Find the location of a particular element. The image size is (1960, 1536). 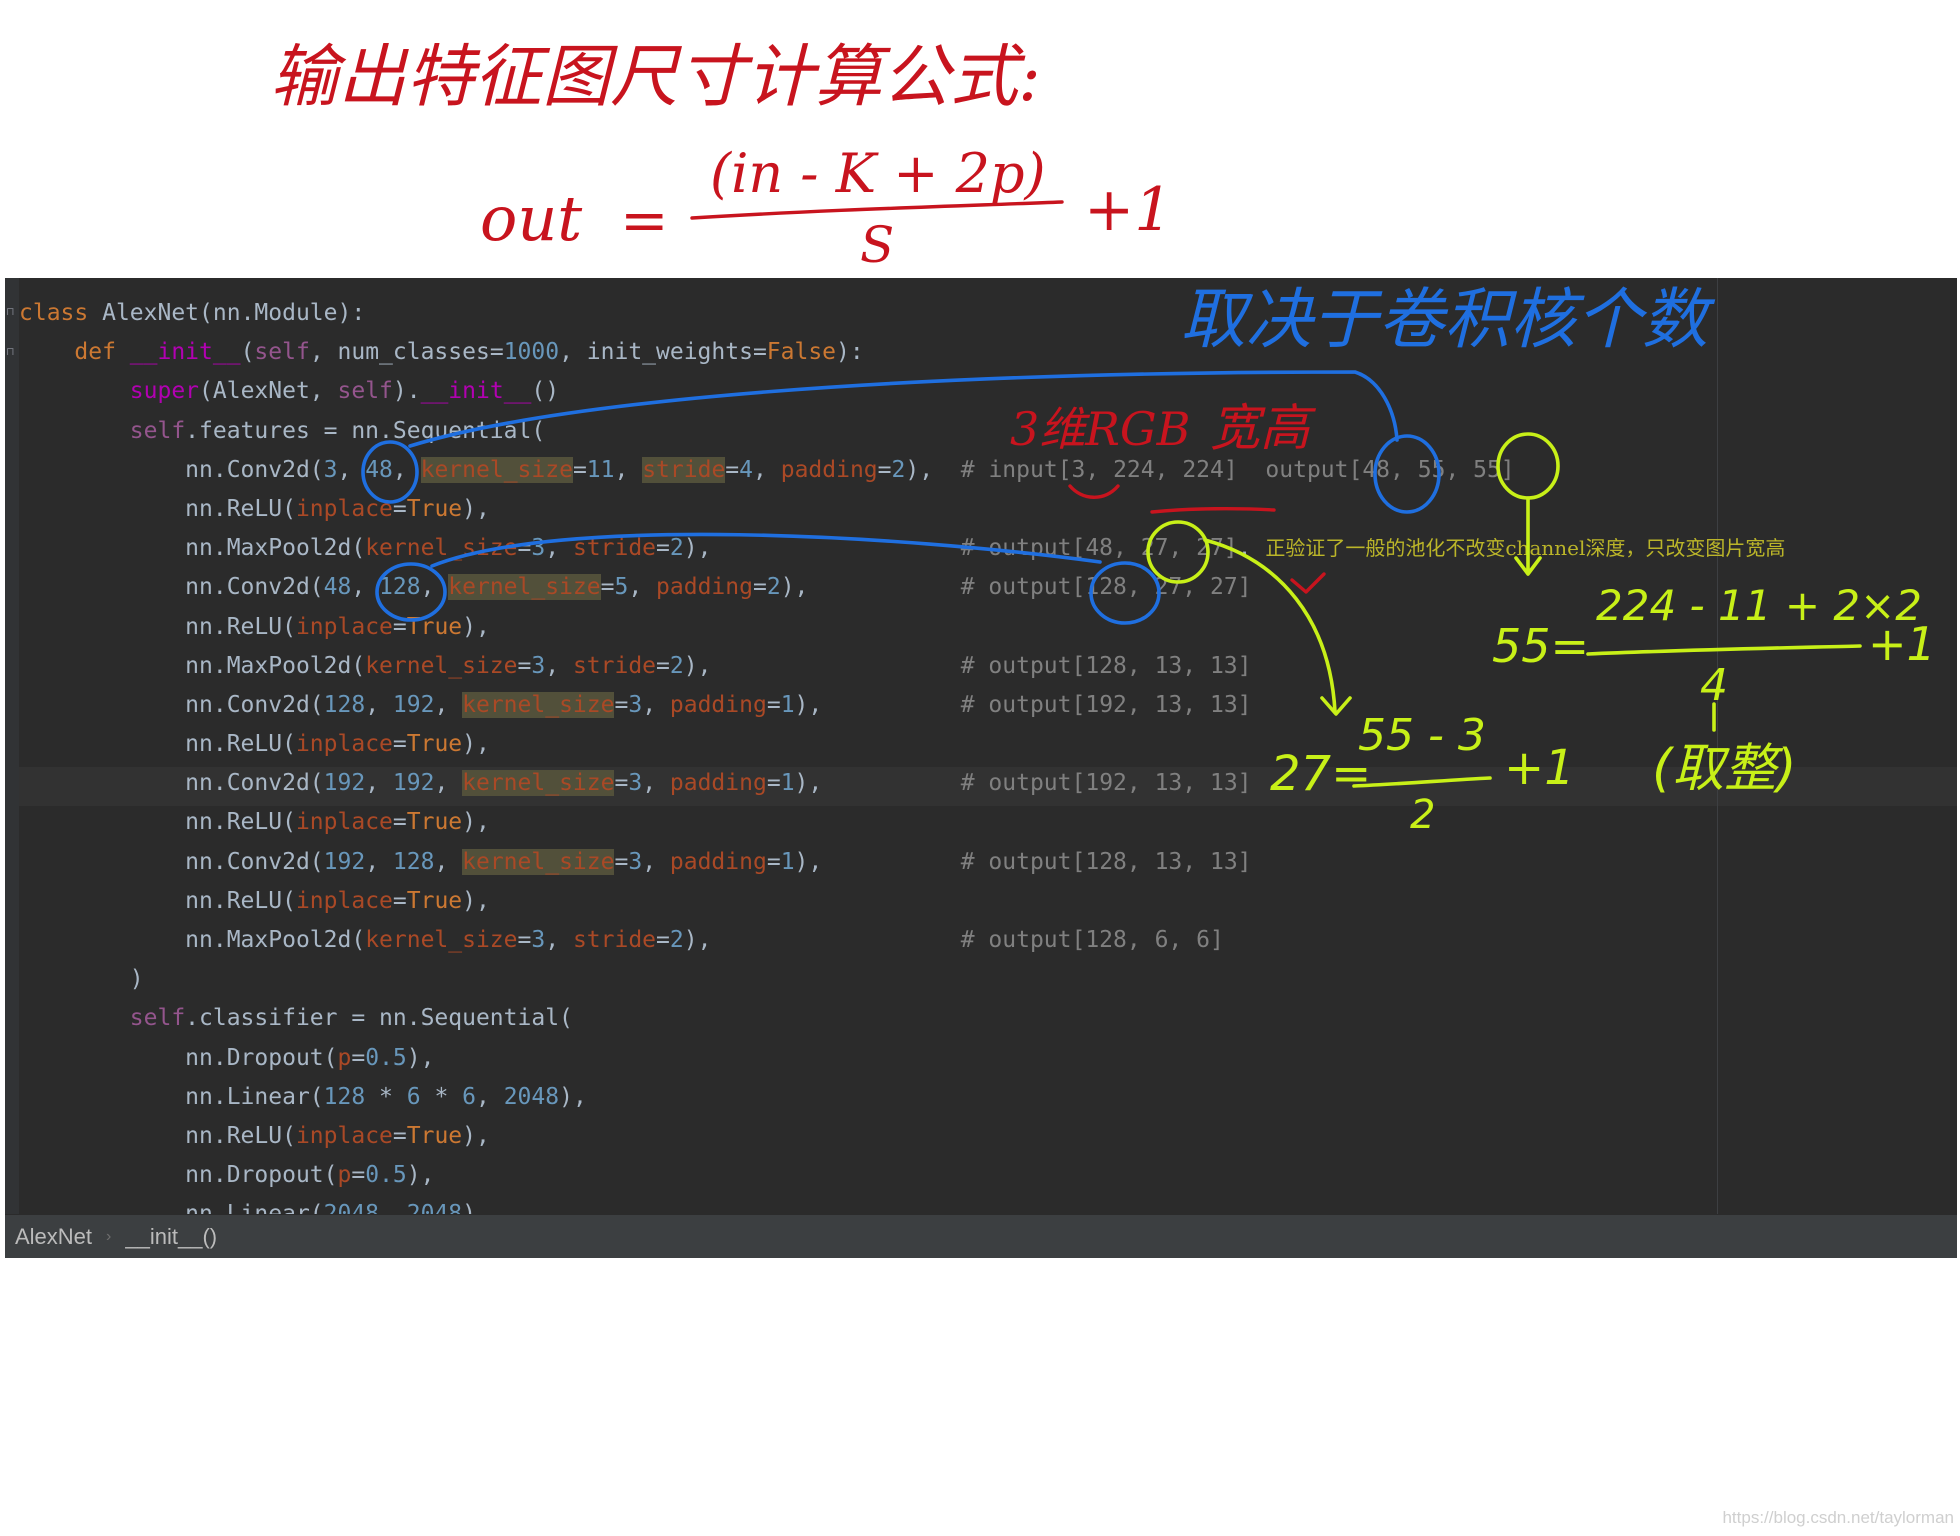

breadcrumb-class: AlexNet is located at coordinates (53, 1237).